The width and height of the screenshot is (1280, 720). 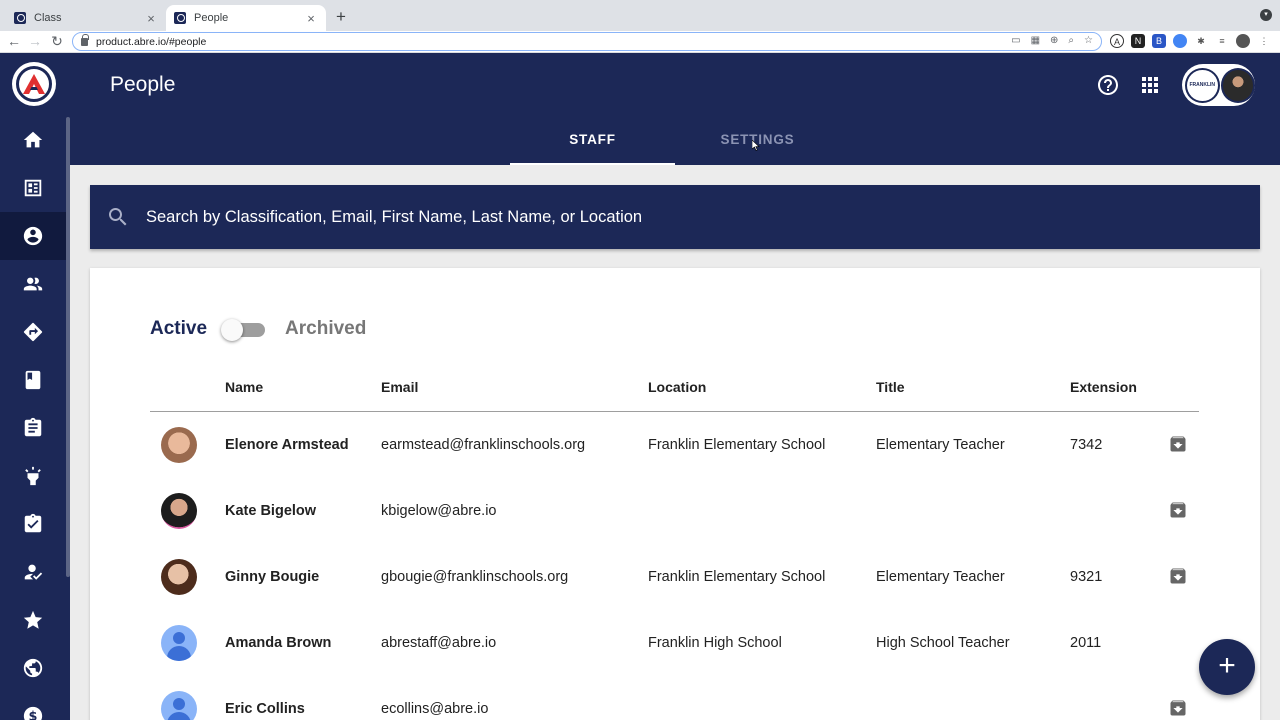 I want to click on chrome-menu-icon: ⋮, so click(x=1264, y=41).